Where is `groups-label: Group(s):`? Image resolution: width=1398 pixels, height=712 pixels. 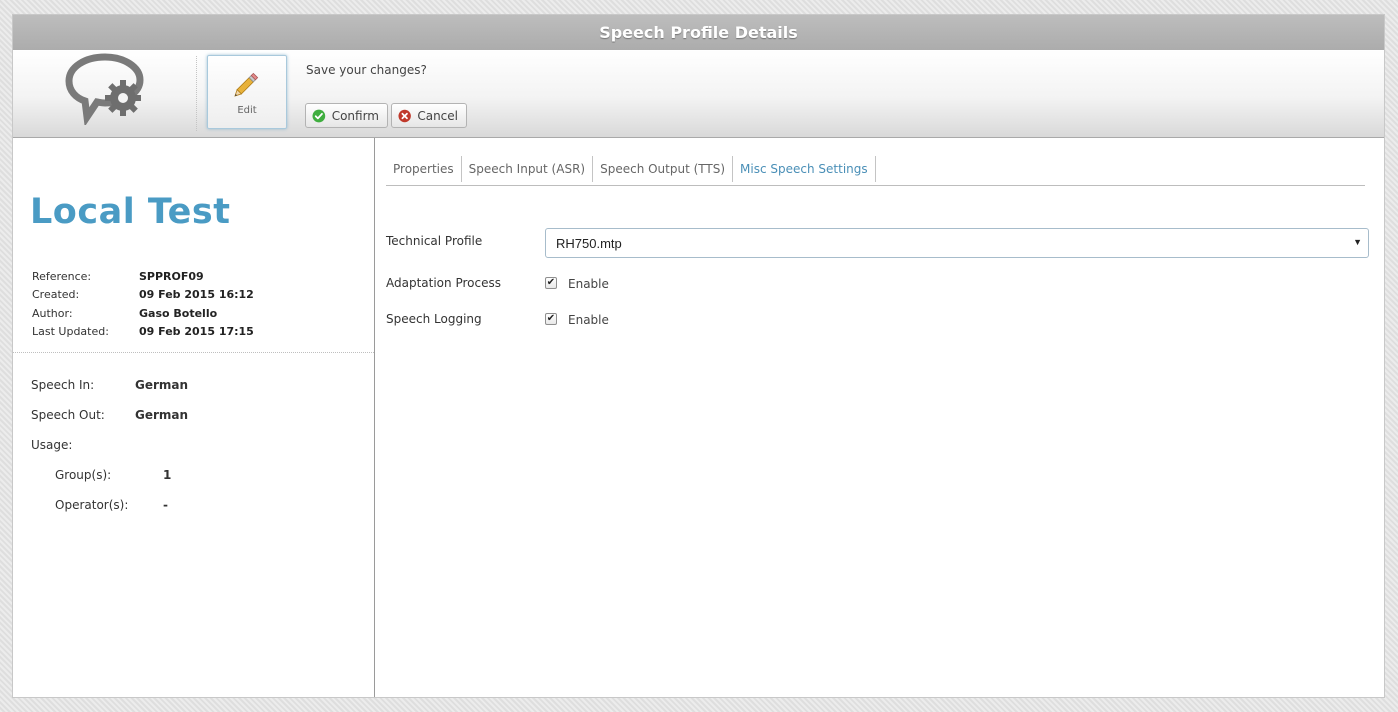 groups-label: Group(s): is located at coordinates (83, 475).